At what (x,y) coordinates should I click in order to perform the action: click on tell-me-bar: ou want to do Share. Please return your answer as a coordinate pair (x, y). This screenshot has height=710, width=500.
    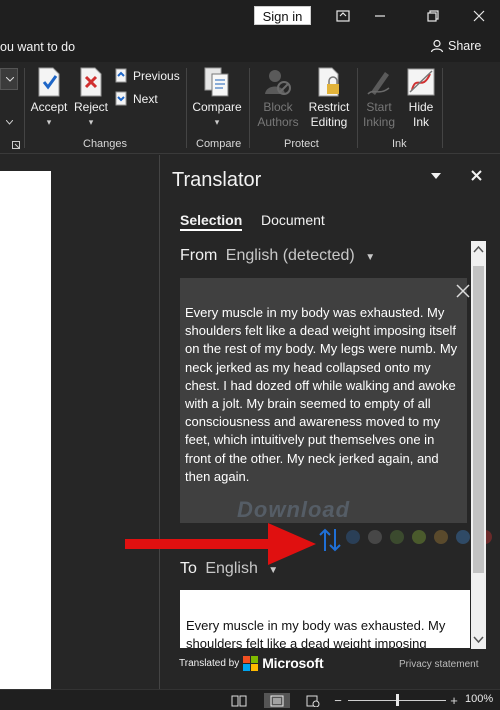
    Looking at the image, I should click on (250, 47).